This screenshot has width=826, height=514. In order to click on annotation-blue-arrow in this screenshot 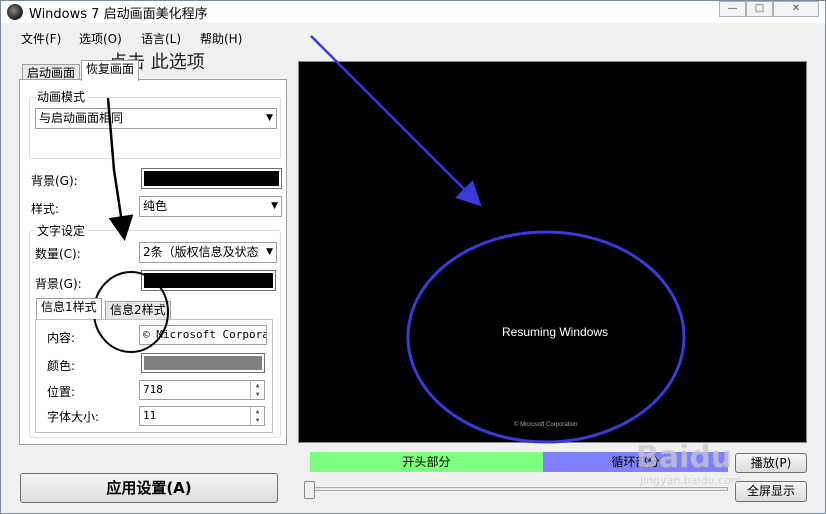, I will do `click(396, 121)`.